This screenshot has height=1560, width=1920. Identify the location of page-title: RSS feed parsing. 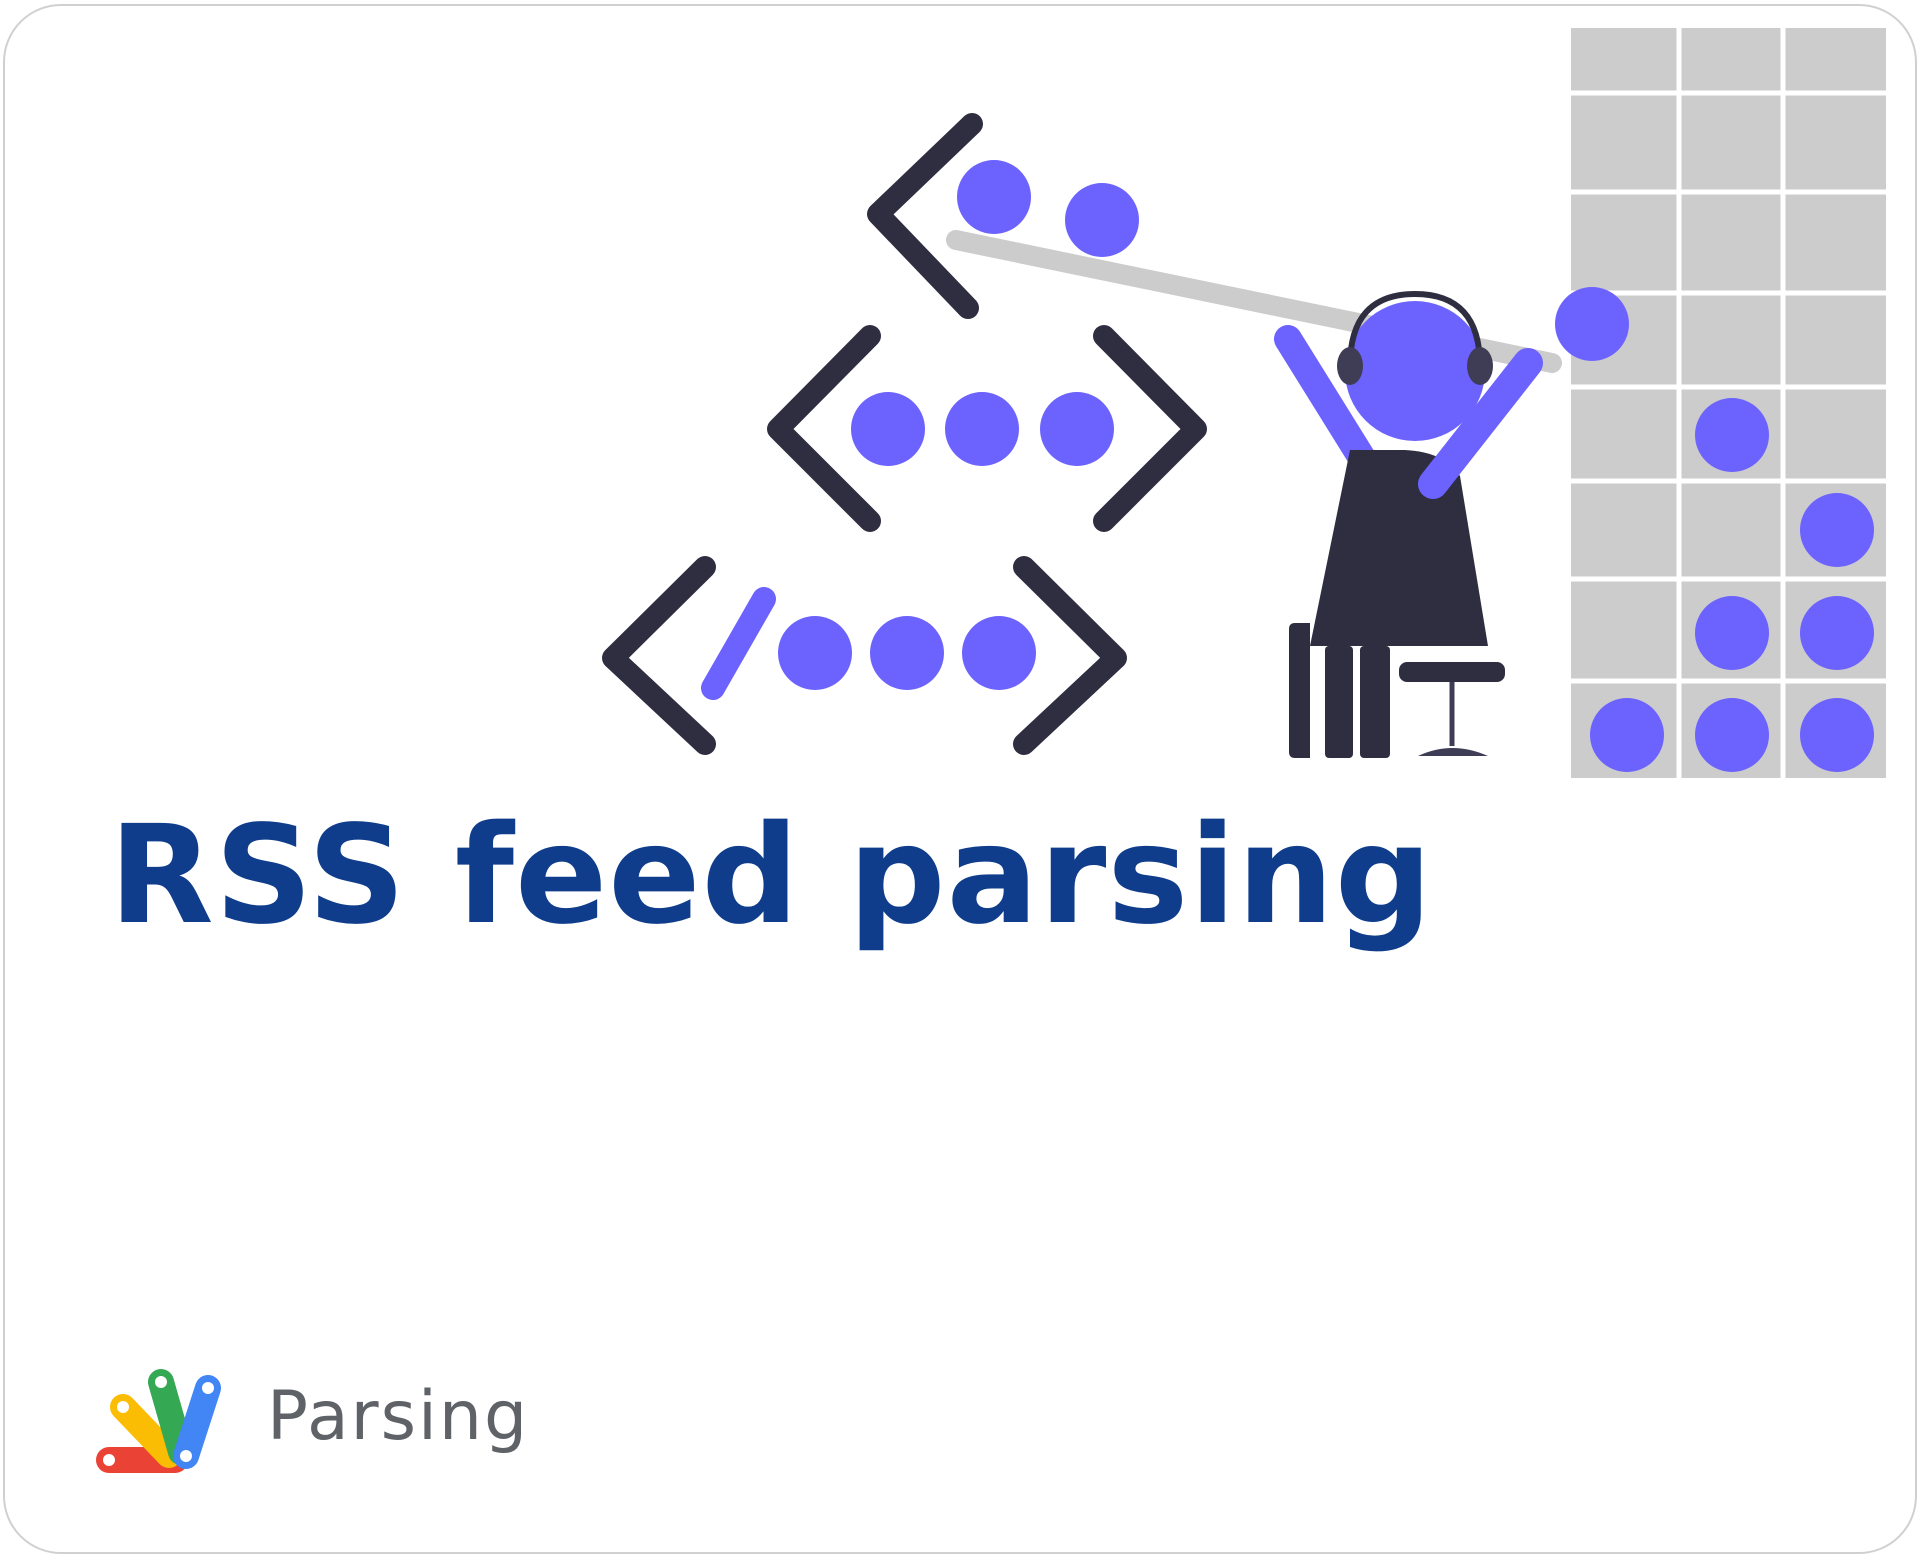
(771, 876).